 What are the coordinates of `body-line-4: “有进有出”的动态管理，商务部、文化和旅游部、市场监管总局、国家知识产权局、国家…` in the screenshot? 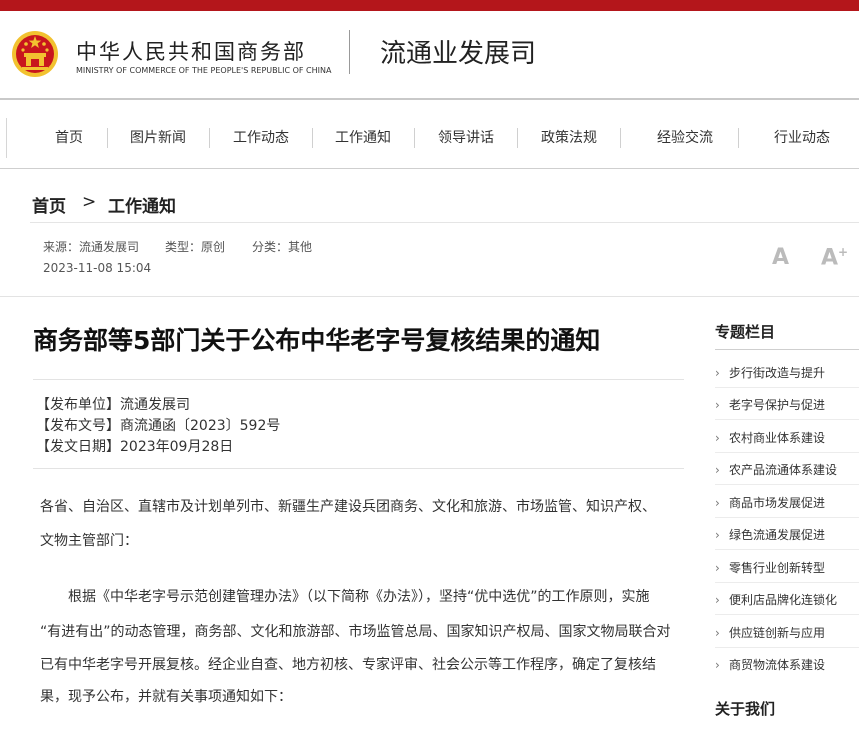 It's located at (355, 632).